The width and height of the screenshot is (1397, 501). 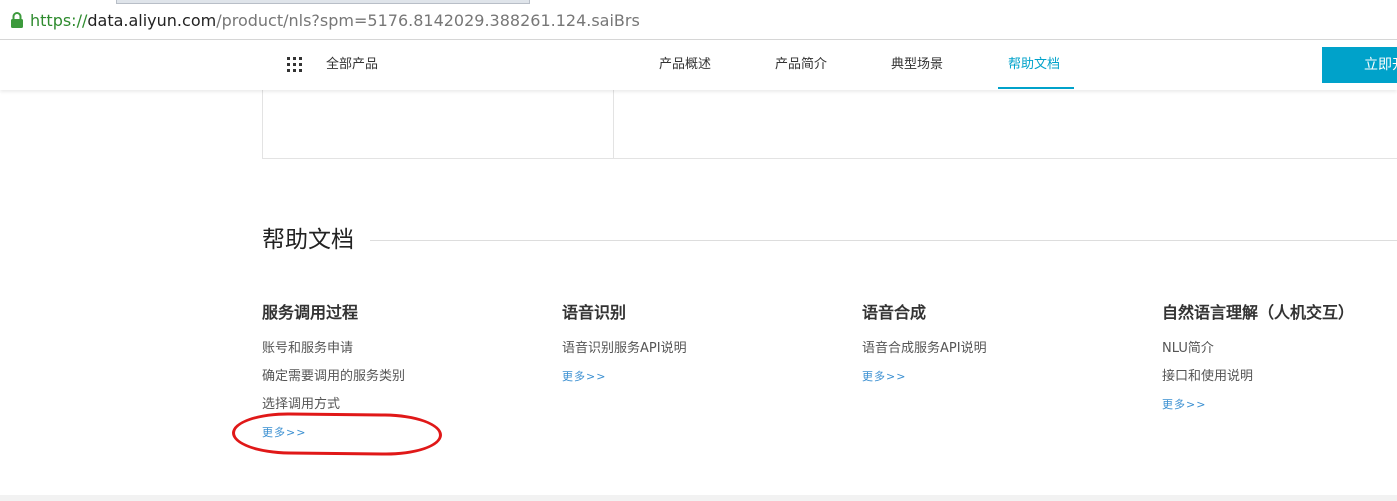 I want to click on doc-link: 语音合成服务API说明, so click(x=1002, y=349).